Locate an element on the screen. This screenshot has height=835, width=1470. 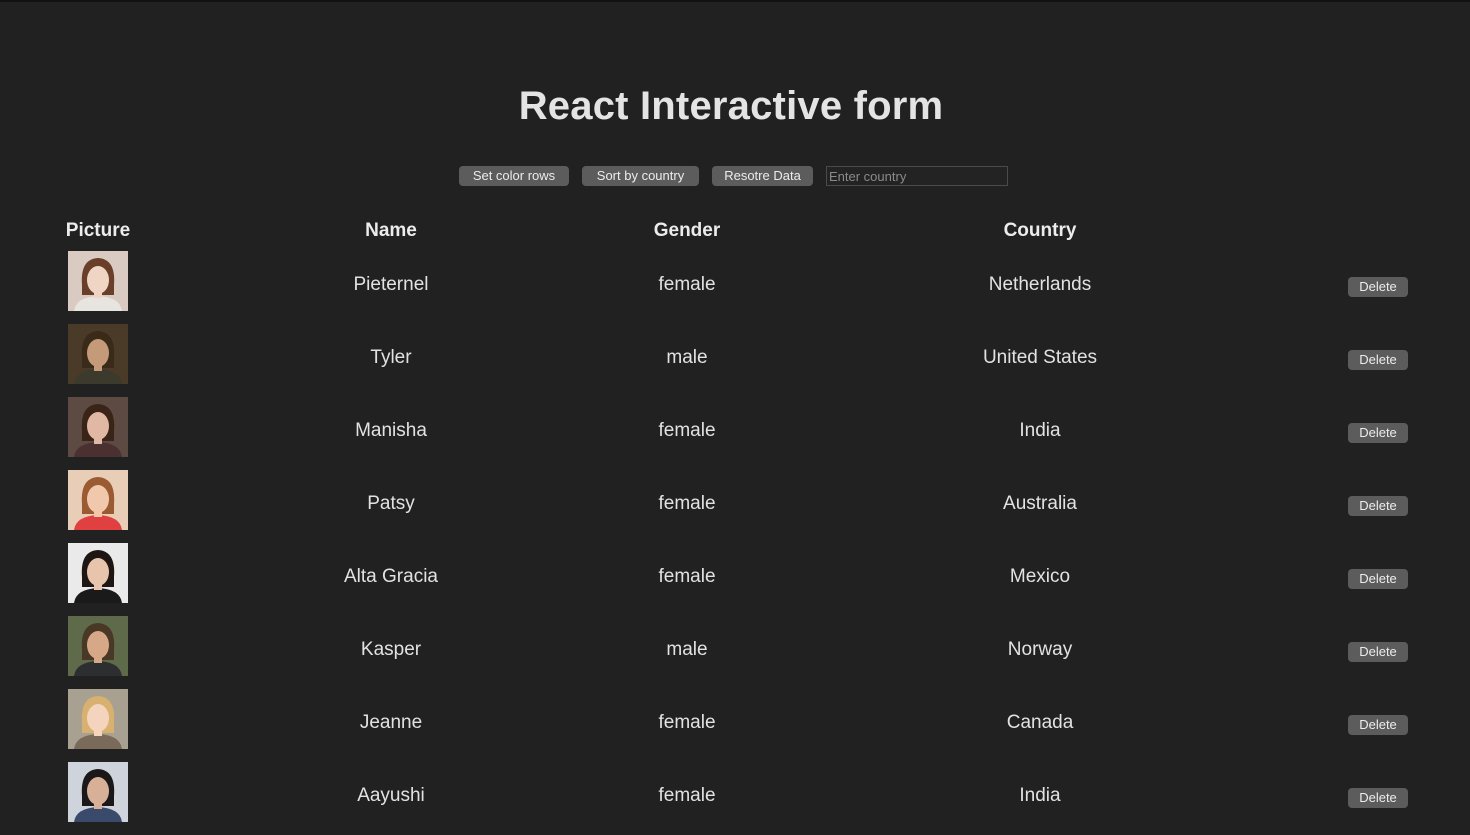
header-country: Country is located at coordinates (1040, 230).